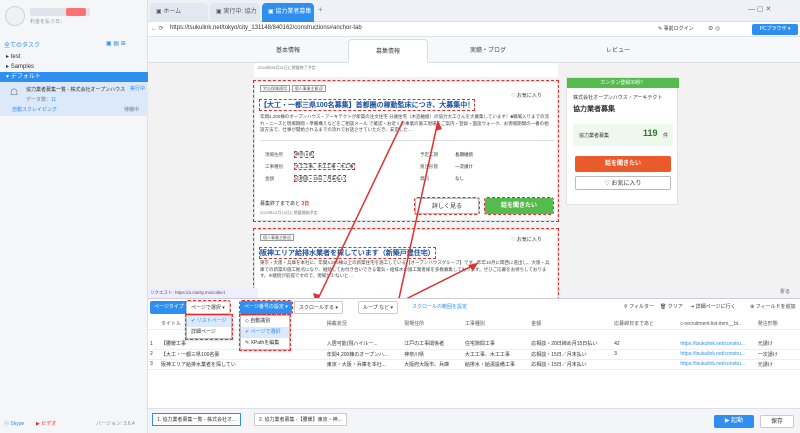  What do you see at coordinates (132, 110) in the screenshot?
I see `task-wait-status: 待機中` at bounding box center [132, 110].